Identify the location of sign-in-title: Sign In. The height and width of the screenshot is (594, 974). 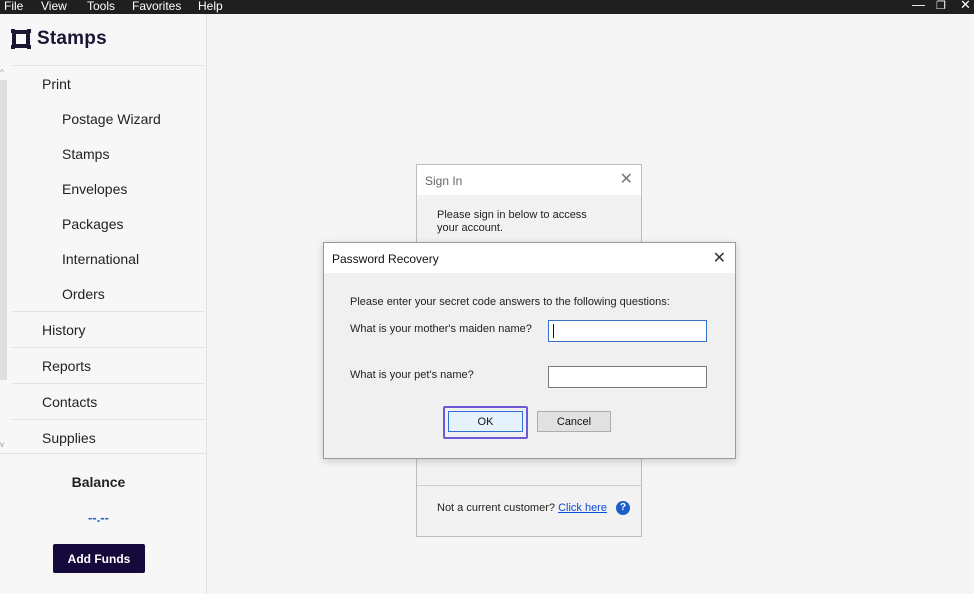
(444, 181).